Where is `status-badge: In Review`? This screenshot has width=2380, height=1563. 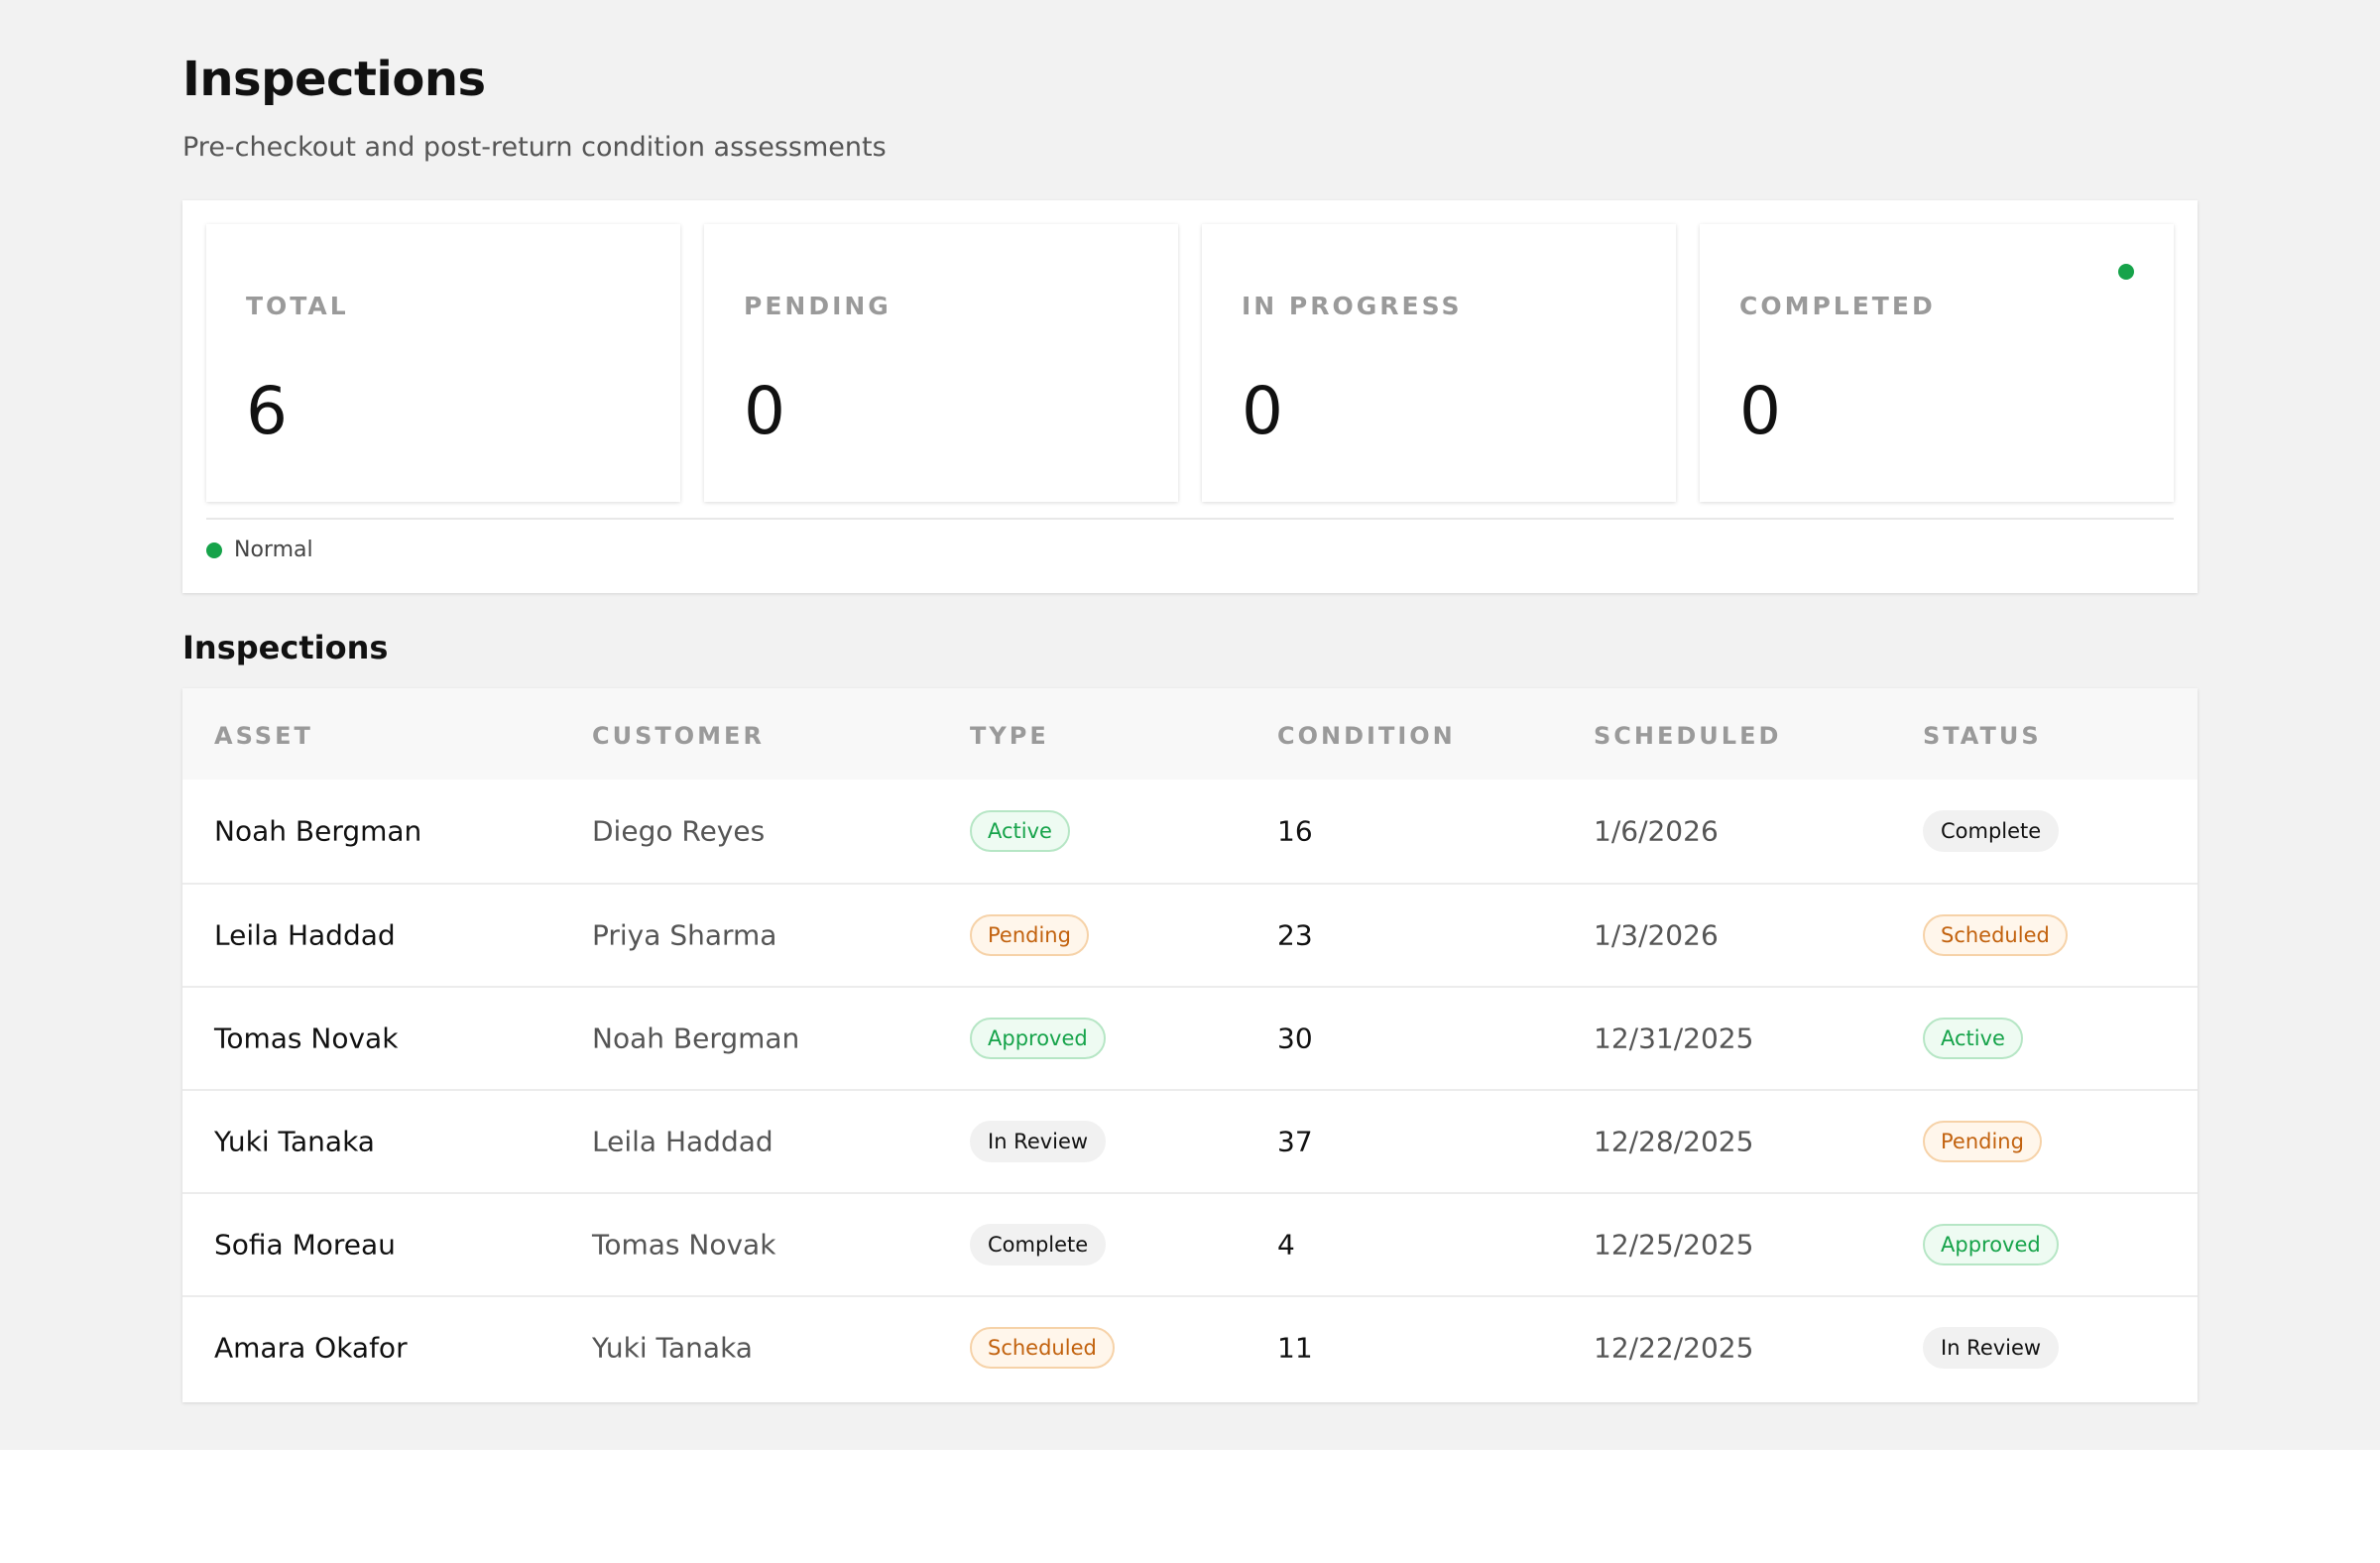
status-badge: In Review is located at coordinates (1991, 1348).